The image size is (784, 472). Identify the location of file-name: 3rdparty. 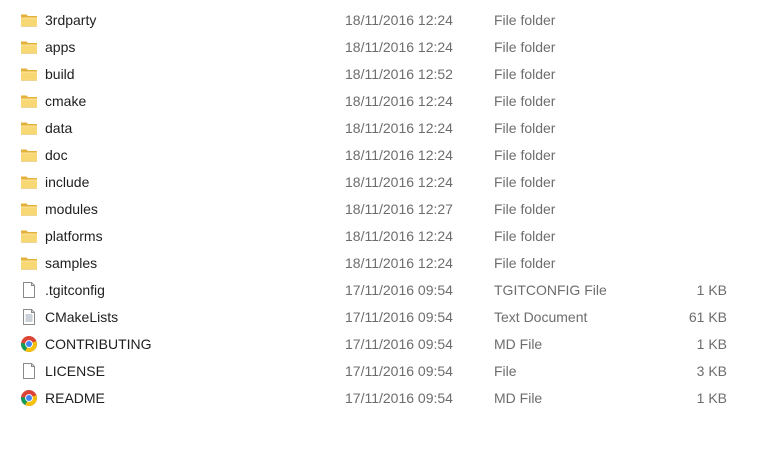
(71, 20).